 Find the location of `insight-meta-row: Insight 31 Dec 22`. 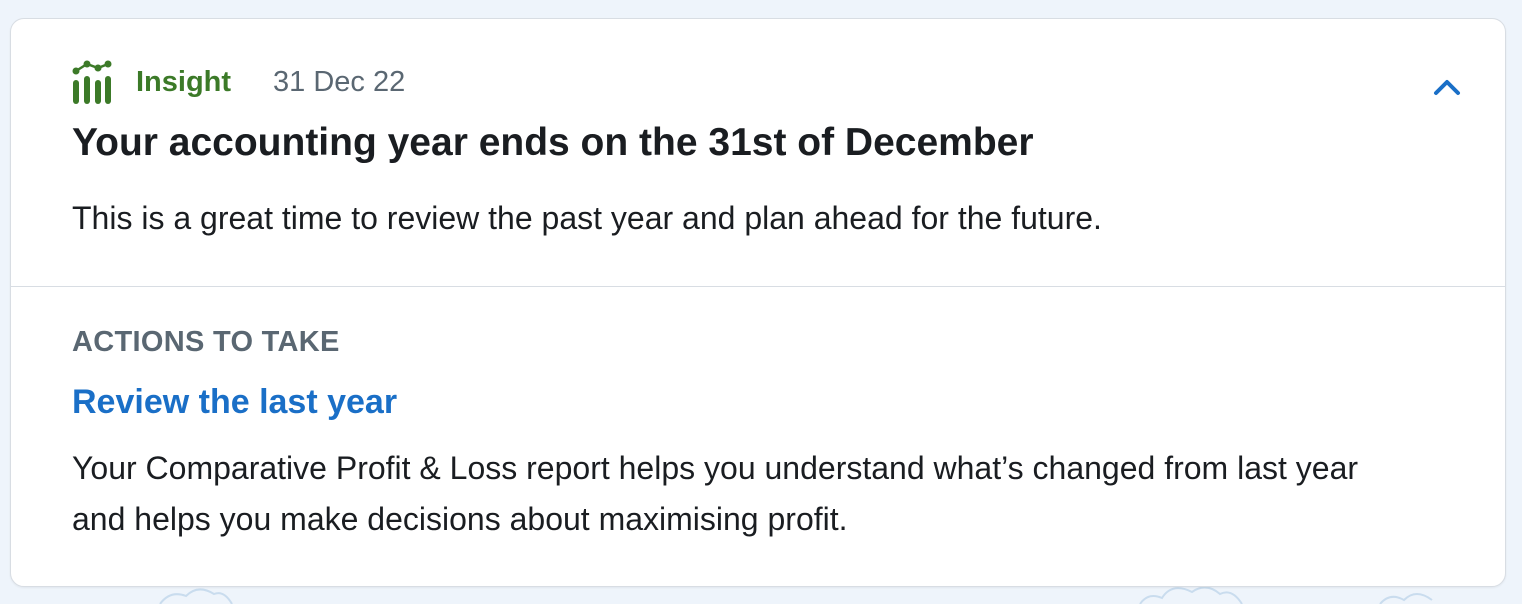

insight-meta-row: Insight 31 Dec 22 is located at coordinates (238, 82).